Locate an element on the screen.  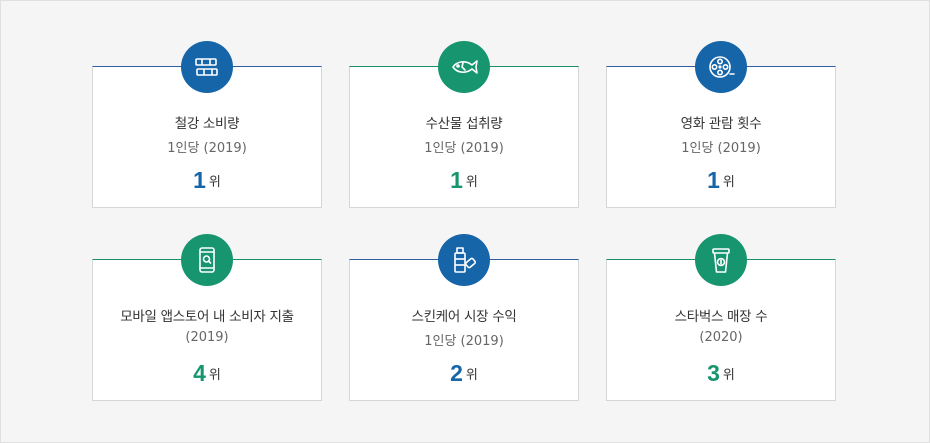
card-title: 철강 소비량 is located at coordinates (207, 124).